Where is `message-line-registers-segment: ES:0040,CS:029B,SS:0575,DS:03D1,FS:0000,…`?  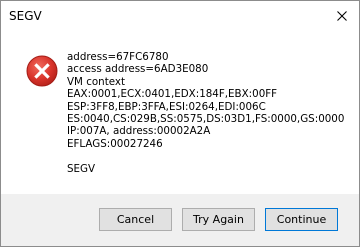
message-line-registers-segment: ES:0040,CS:029B,SS:0575,DS:03D1,FS:0000,… is located at coordinates (206, 119).